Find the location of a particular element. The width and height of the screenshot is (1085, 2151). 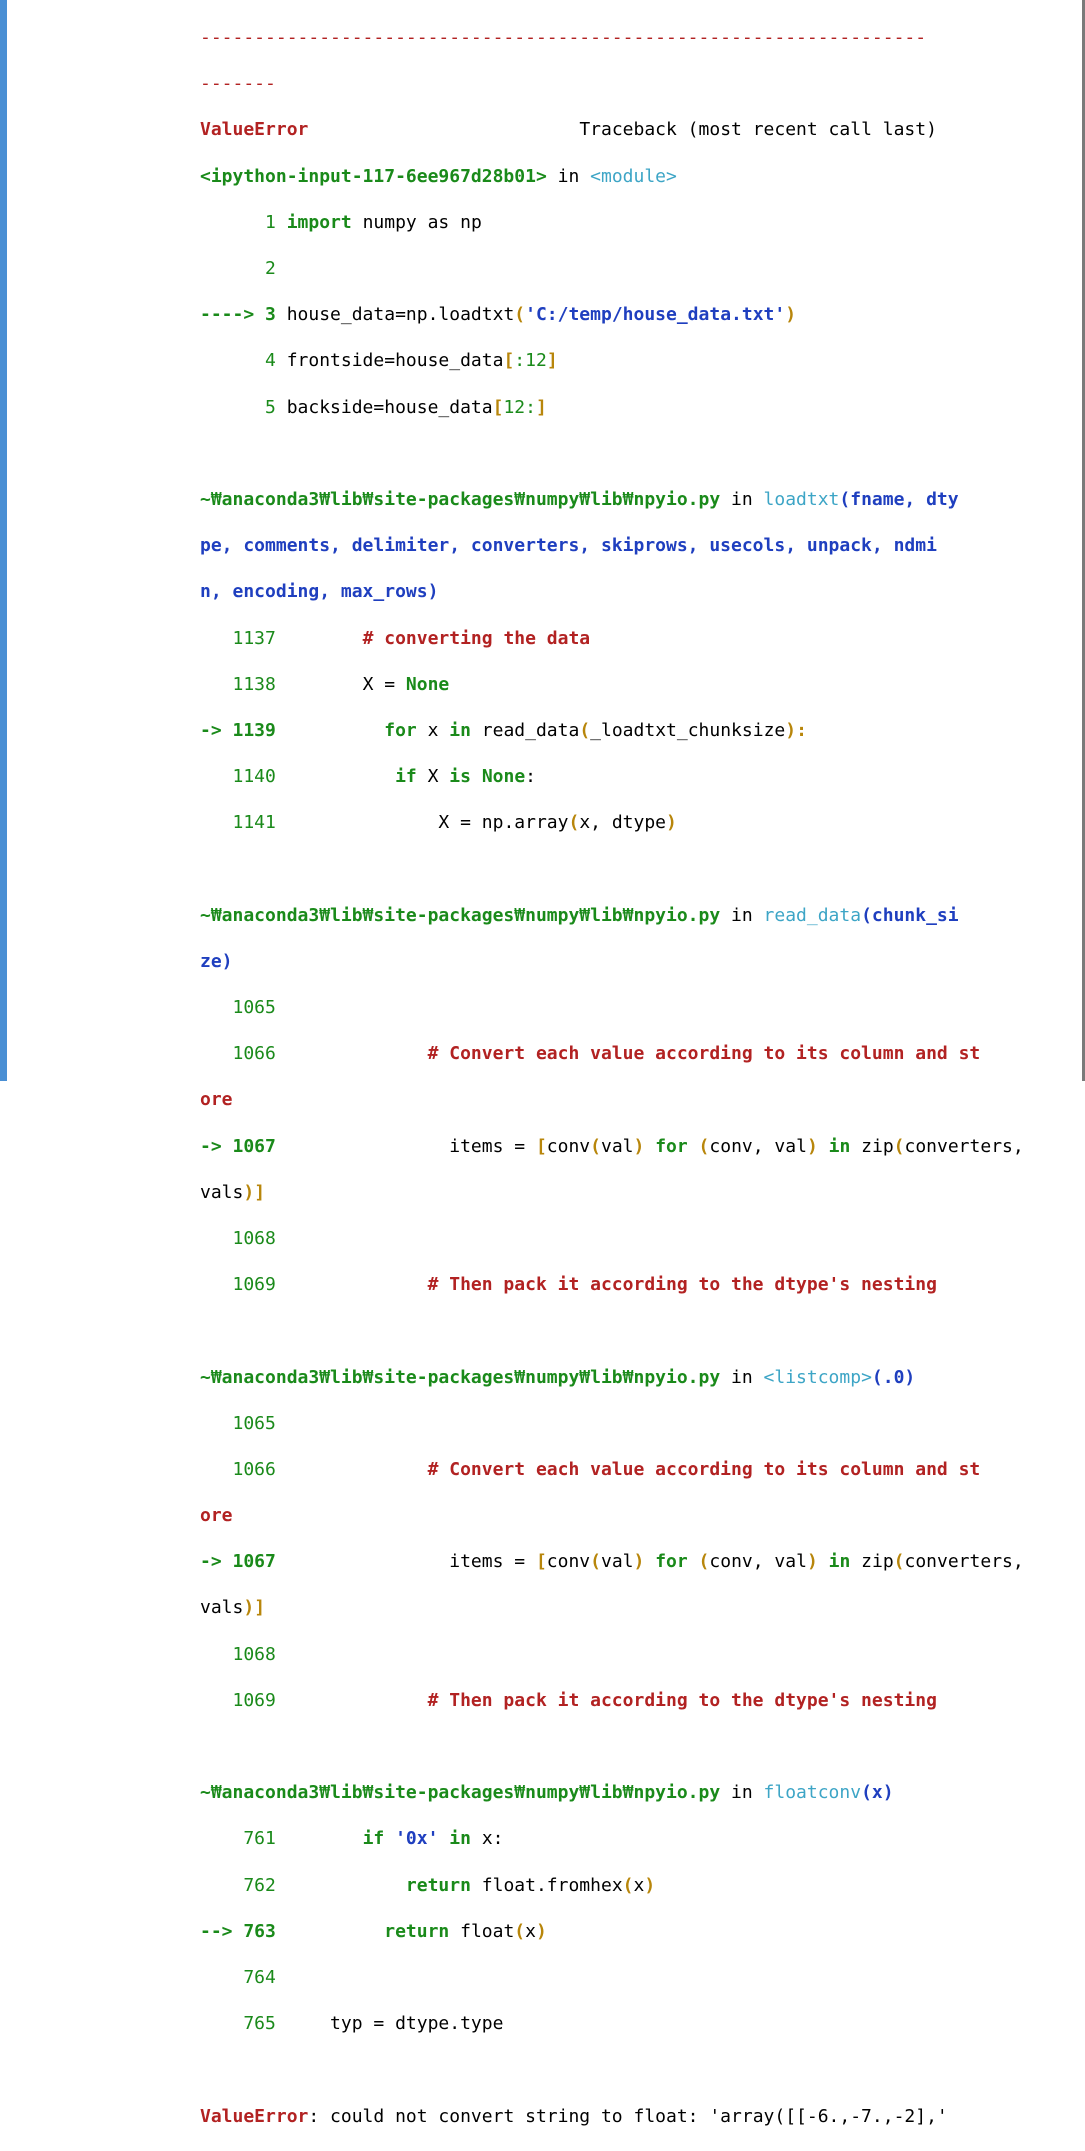

module-name: <module> is located at coordinates (633, 176).